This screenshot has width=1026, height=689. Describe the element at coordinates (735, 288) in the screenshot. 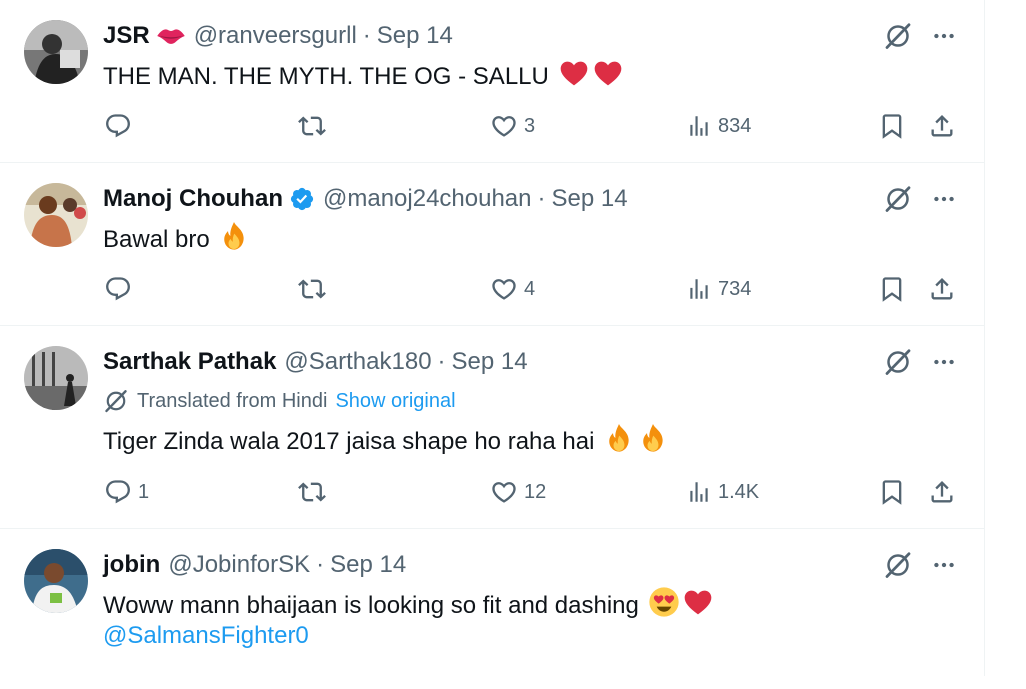

I see `view-count: 734` at that location.